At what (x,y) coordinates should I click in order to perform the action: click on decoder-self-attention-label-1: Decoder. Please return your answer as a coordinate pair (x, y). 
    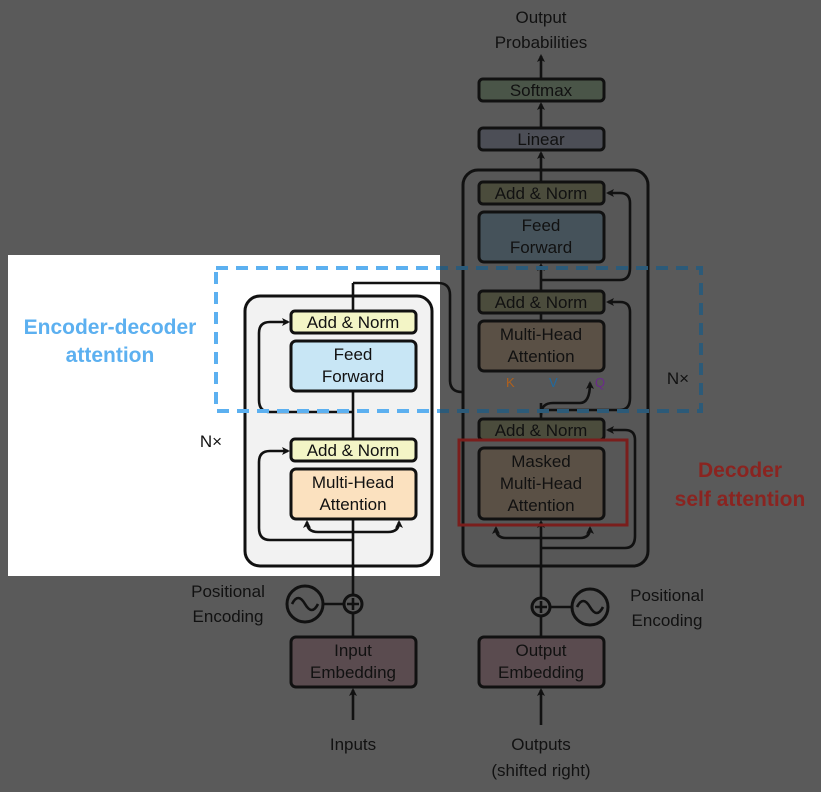
    Looking at the image, I should click on (740, 470).